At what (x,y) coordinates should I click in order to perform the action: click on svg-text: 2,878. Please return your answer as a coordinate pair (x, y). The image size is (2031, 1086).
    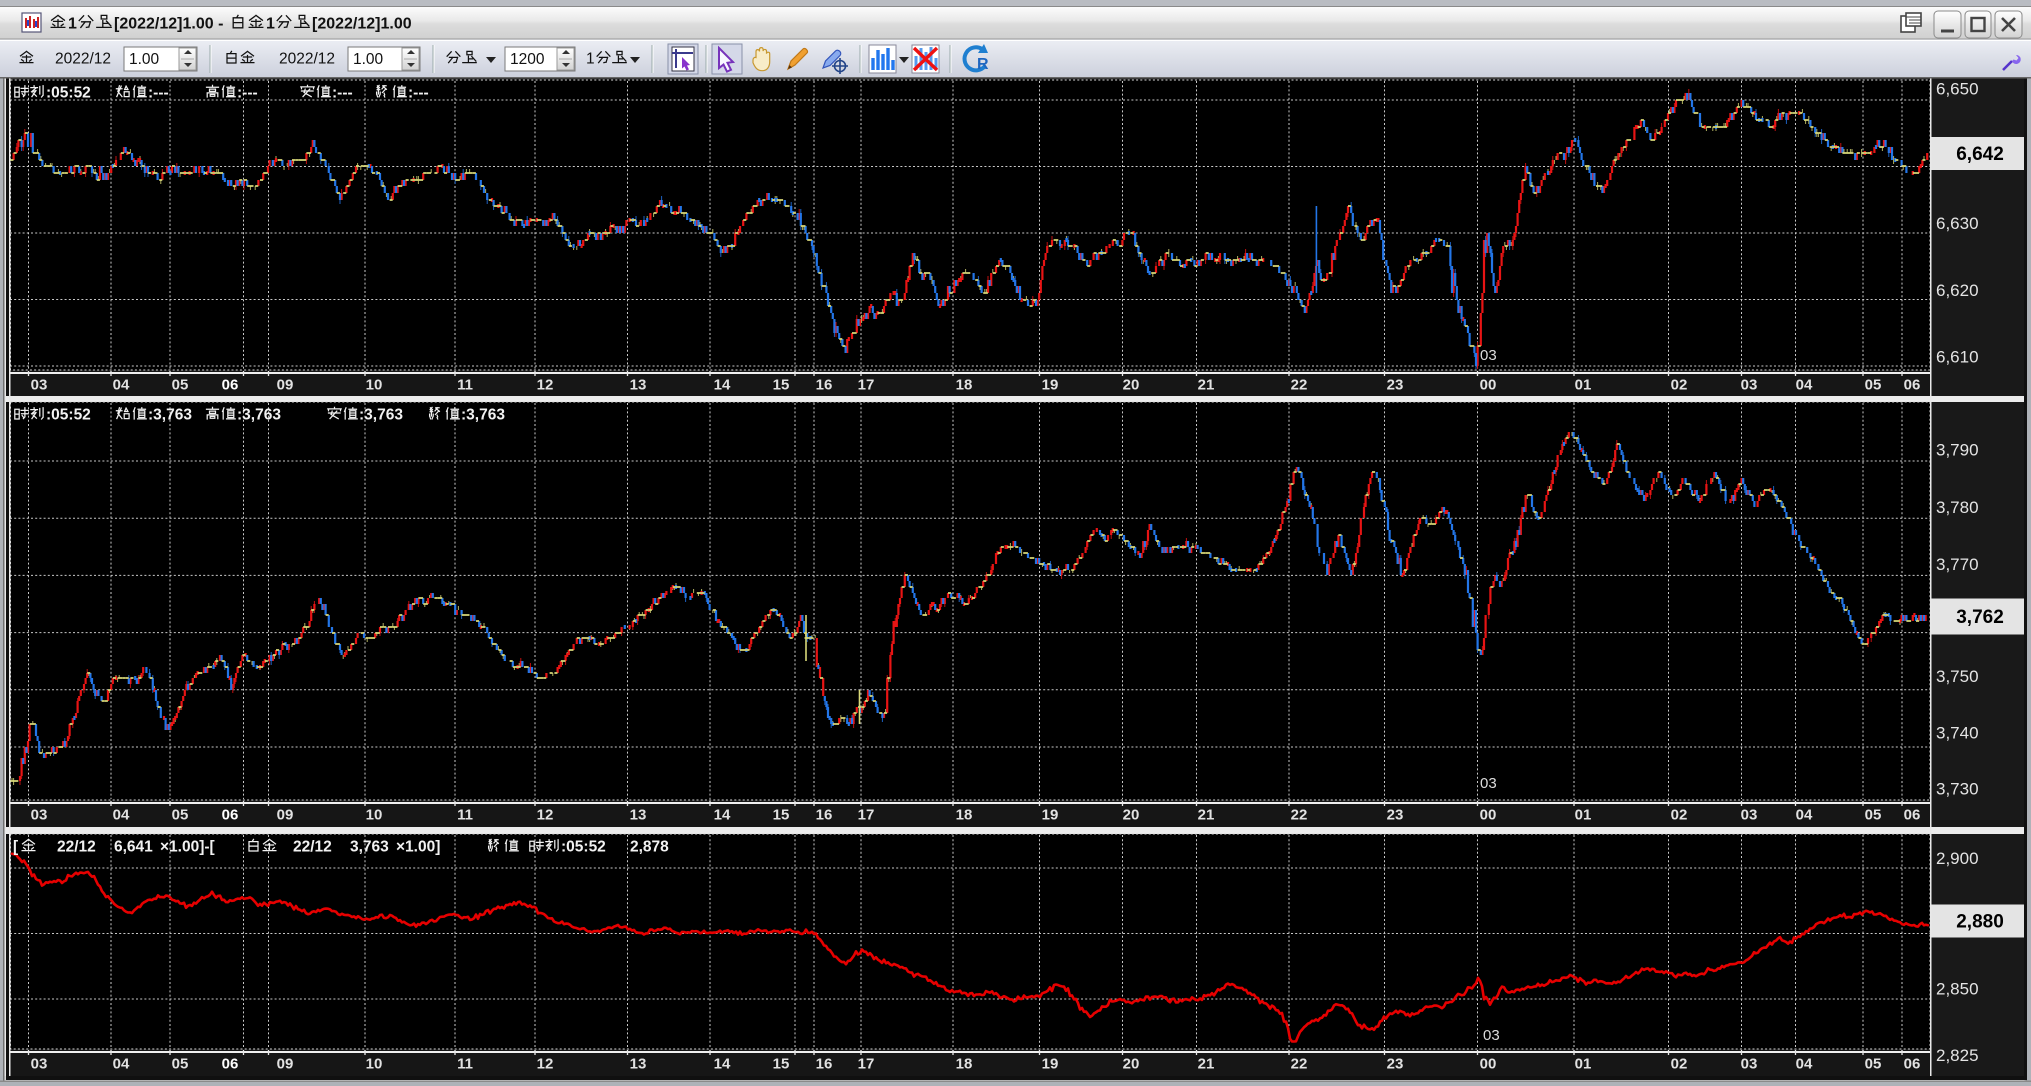
    Looking at the image, I should click on (649, 847).